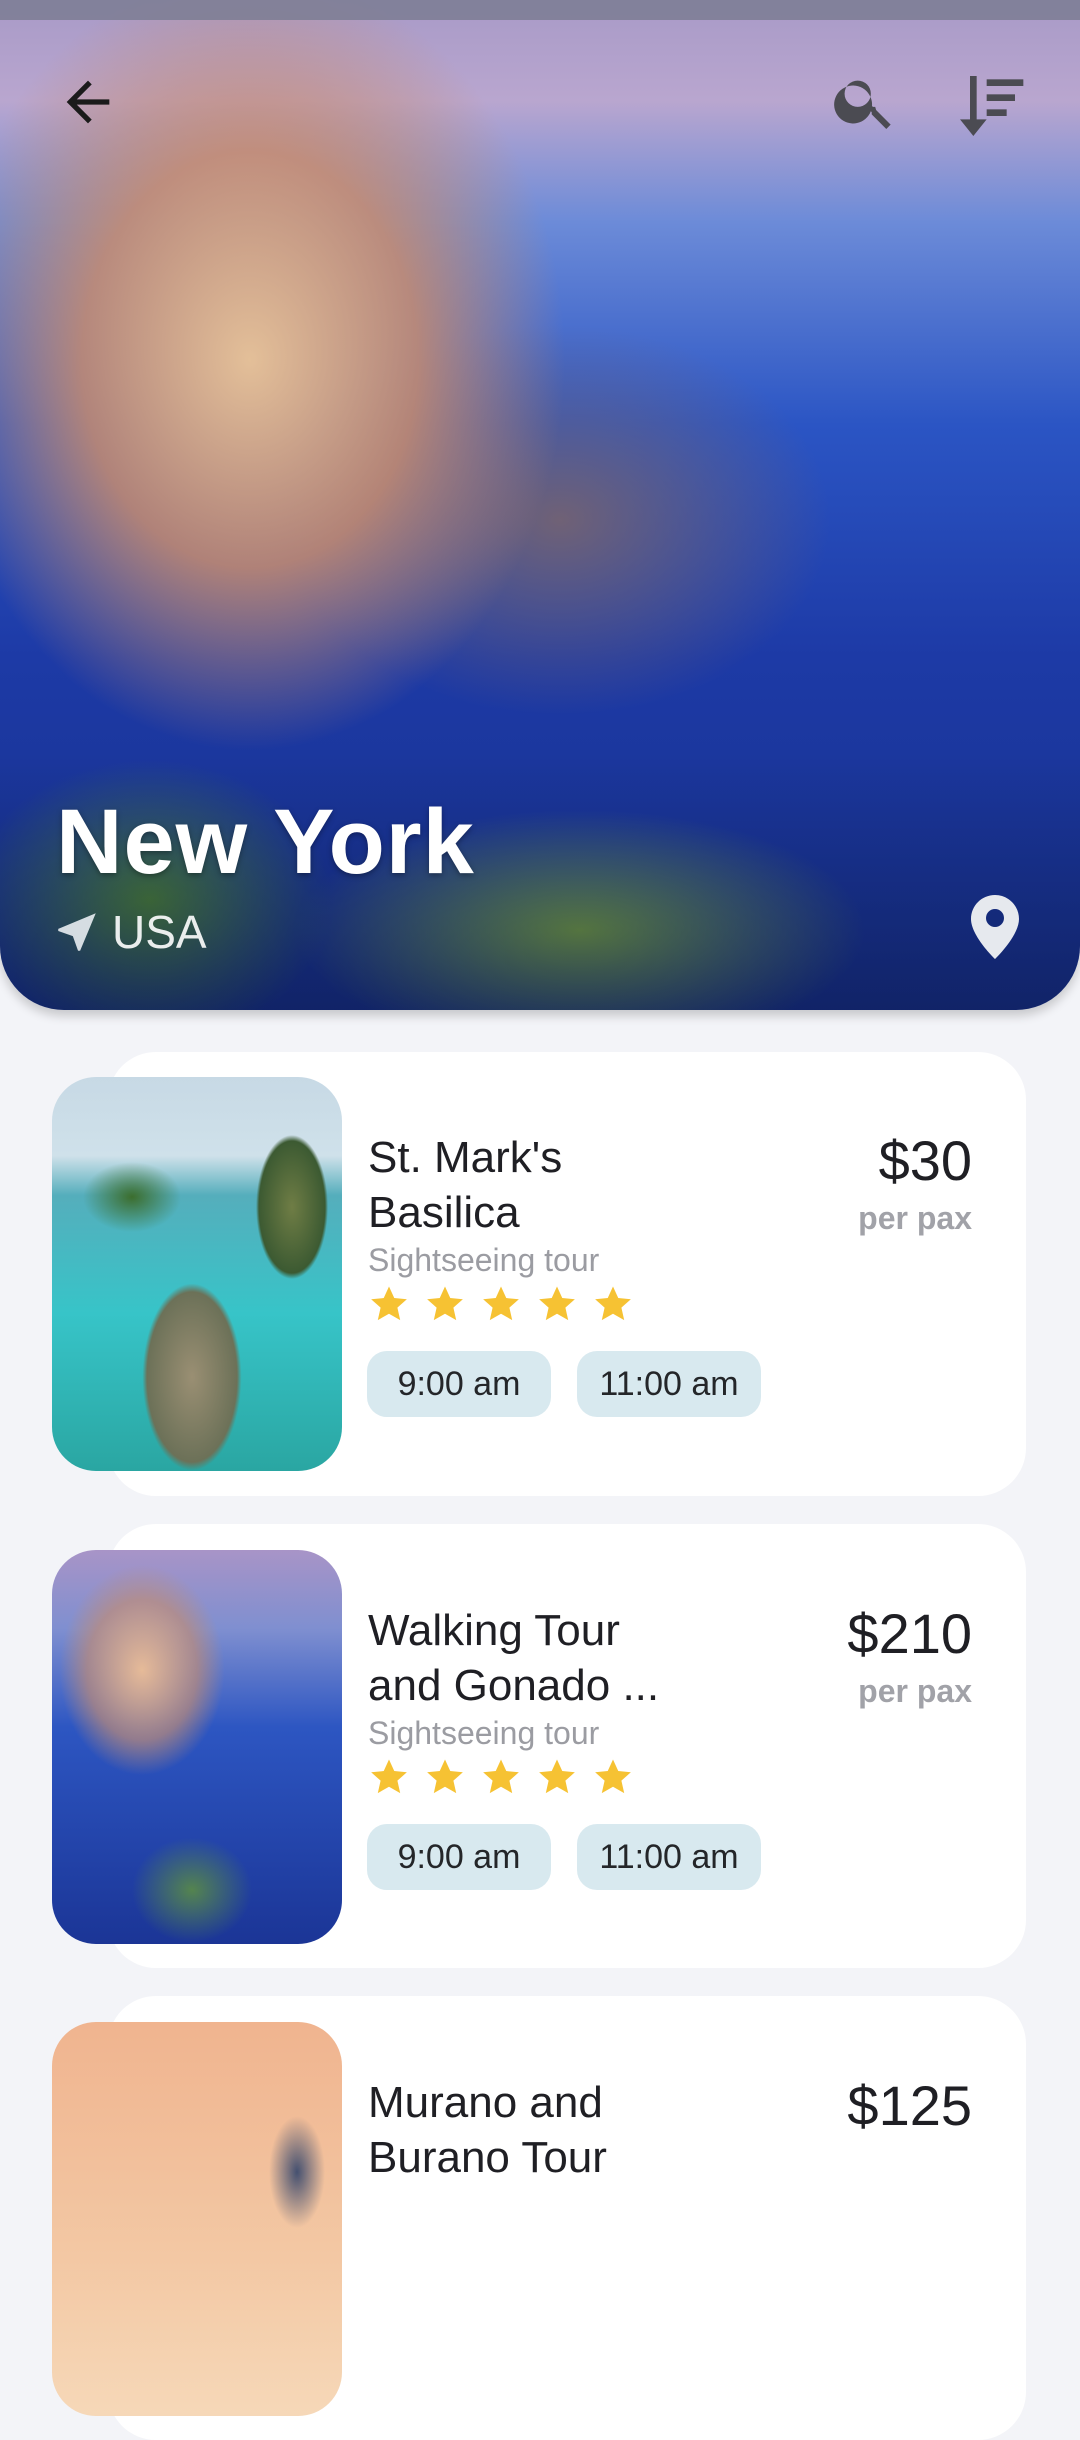 Image resolution: width=1080 pixels, height=2440 pixels. I want to click on tour-title-line: Walking Tour, so click(494, 1630).